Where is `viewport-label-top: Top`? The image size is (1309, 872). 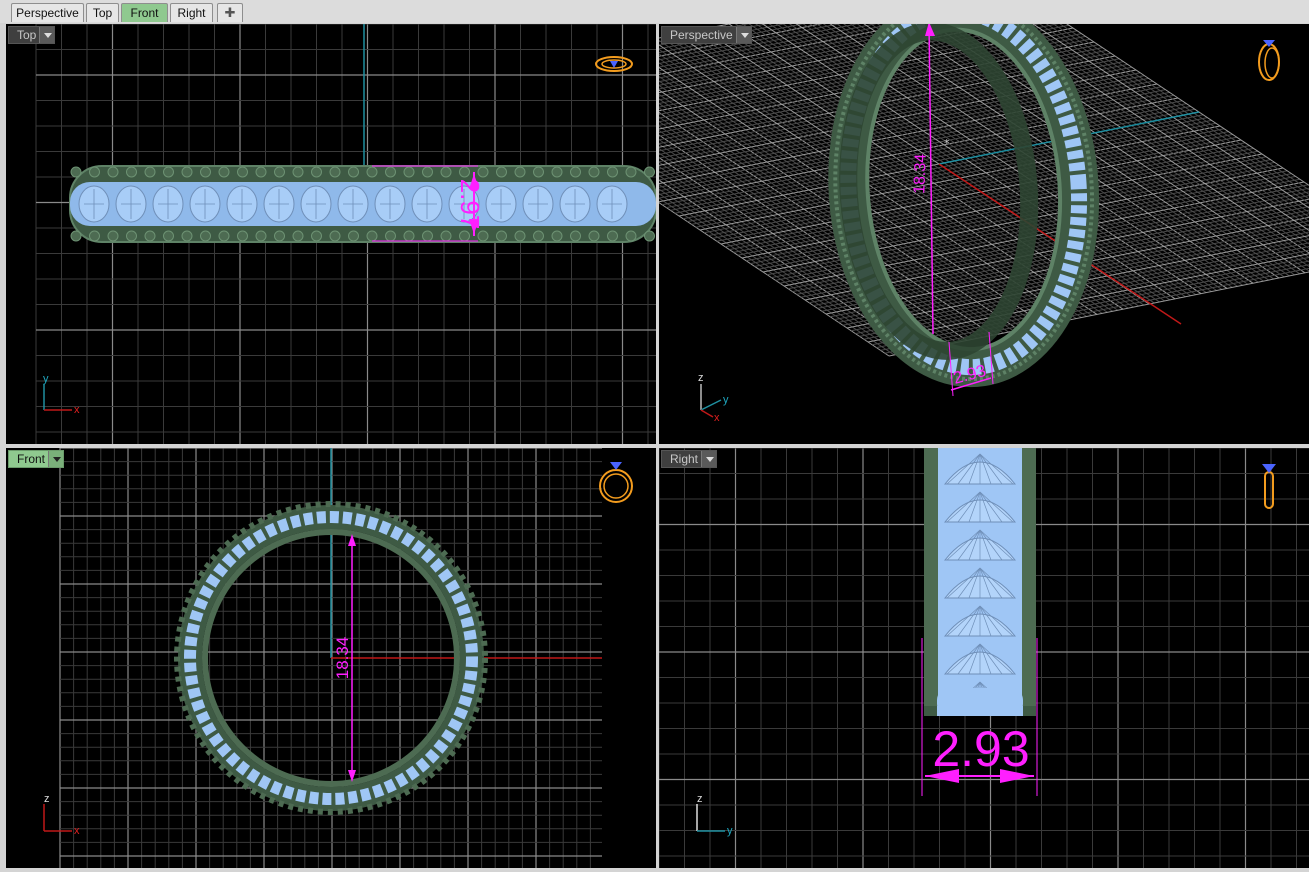 viewport-label-top: Top is located at coordinates (32, 35).